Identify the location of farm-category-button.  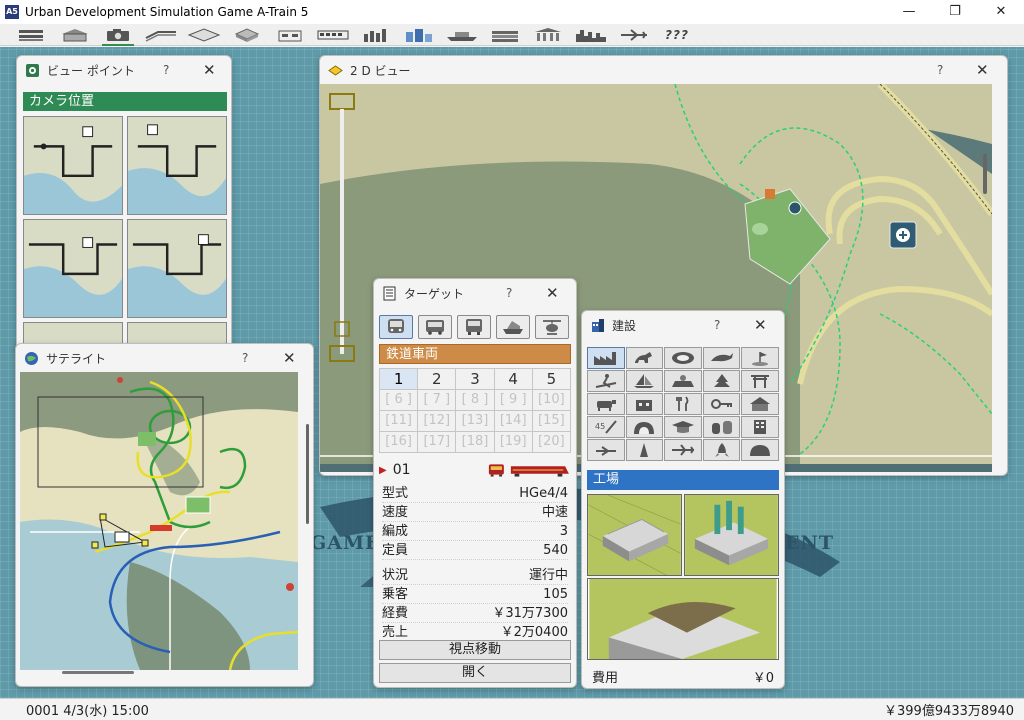
(606, 404).